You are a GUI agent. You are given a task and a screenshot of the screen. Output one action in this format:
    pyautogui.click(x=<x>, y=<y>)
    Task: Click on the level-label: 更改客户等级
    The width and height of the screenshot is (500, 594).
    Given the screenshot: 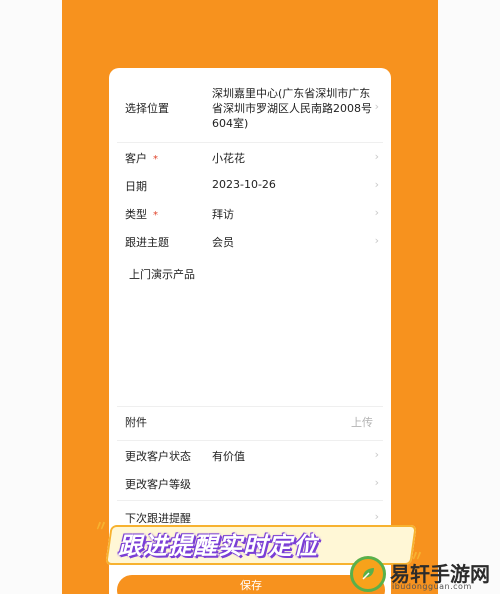 What is the action you would take?
    pyautogui.click(x=158, y=484)
    